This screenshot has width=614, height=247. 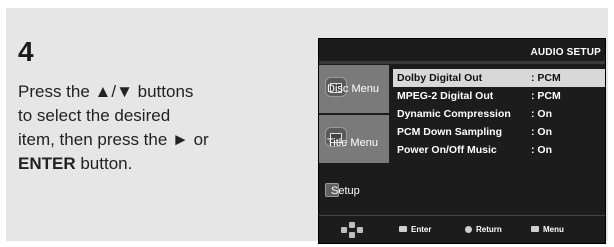 What do you see at coordinates (499, 78) in the screenshot?
I see `menu-item-dolby-digital-out: Dolby Digital Out : PCM` at bounding box center [499, 78].